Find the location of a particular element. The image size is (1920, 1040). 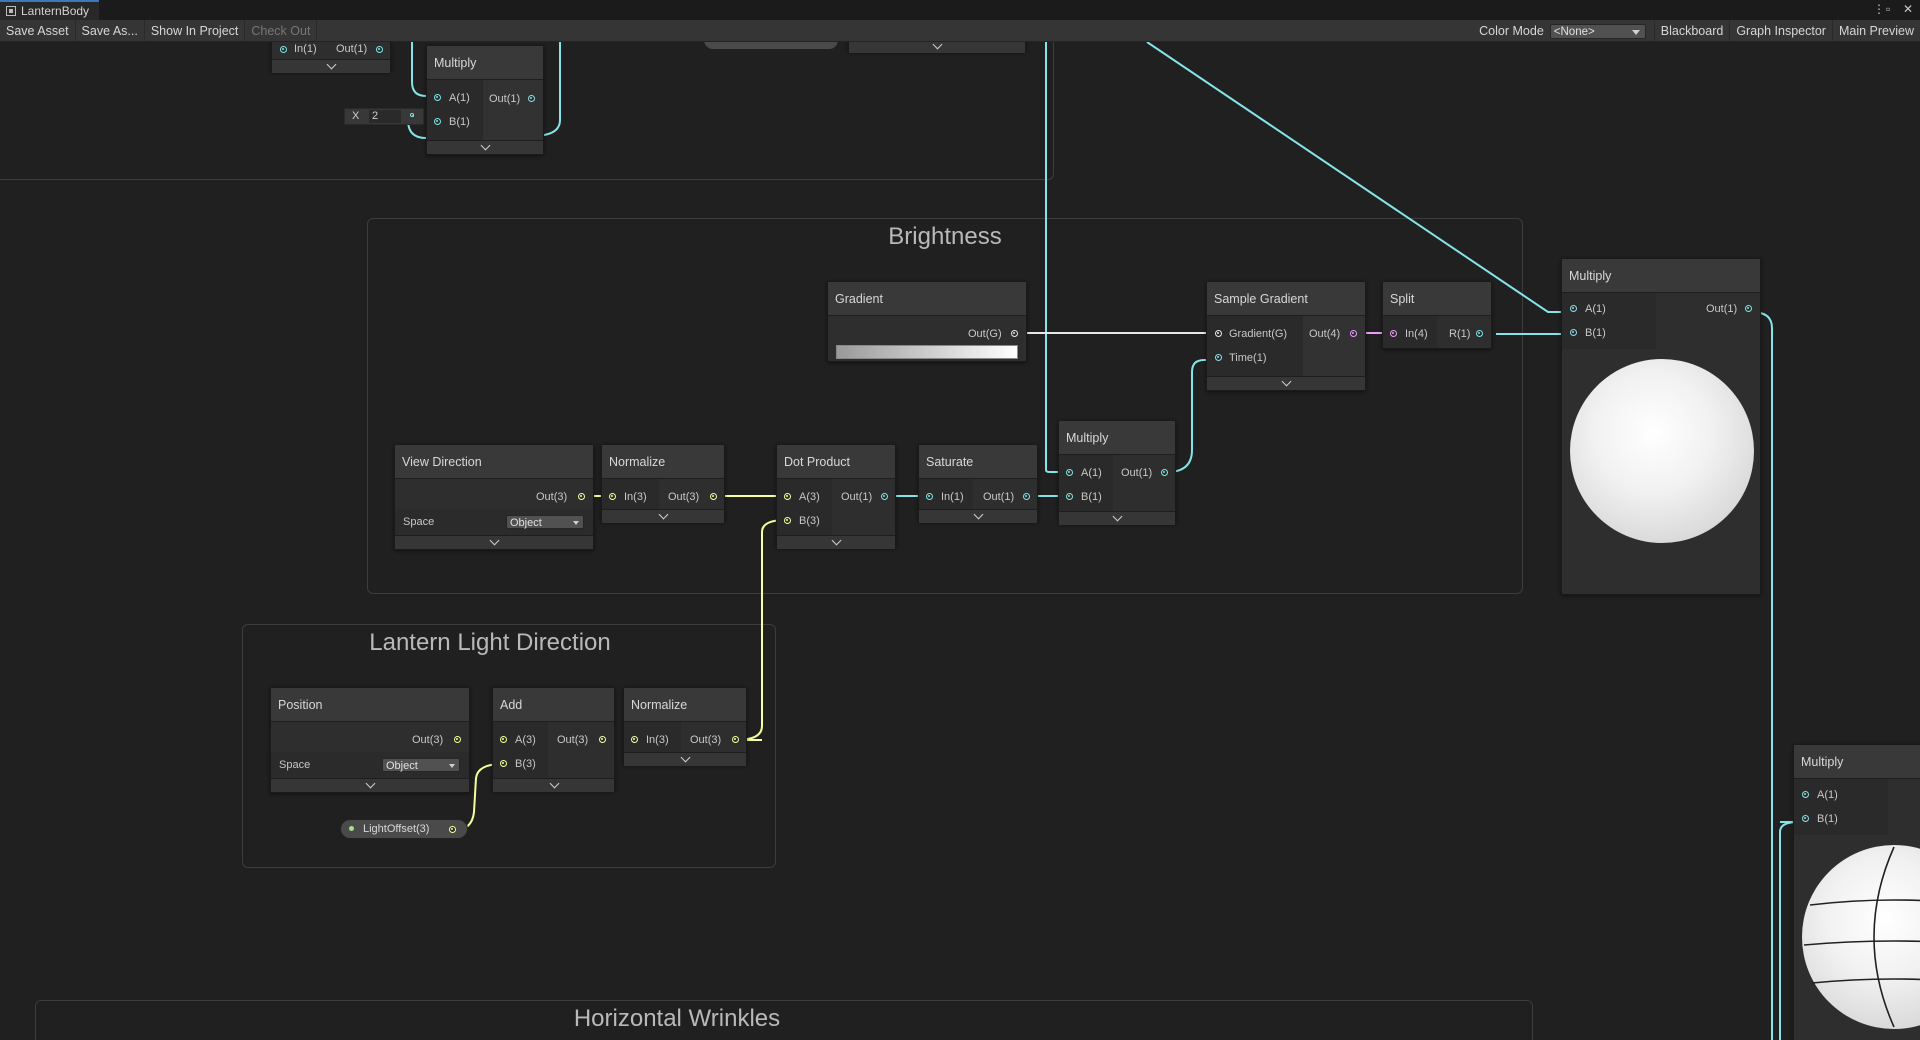

dot-product-node: Dot Product A(3) B(3) Out(1) is located at coordinates (836, 496).